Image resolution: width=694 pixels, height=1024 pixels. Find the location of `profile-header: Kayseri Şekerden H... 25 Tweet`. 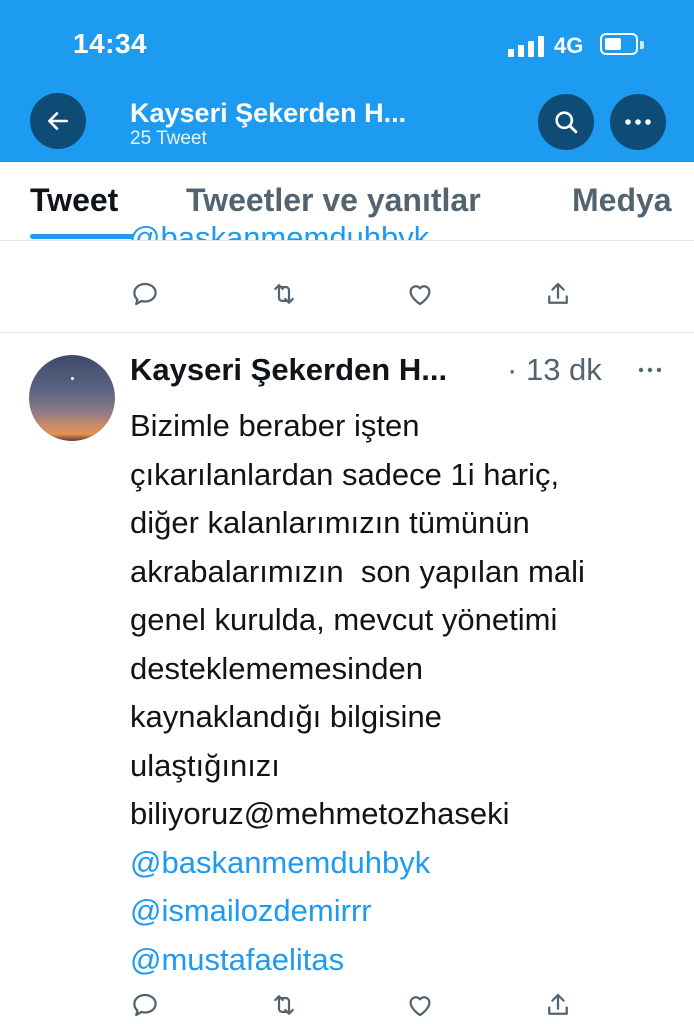

profile-header: Kayseri Şekerden H... 25 Tweet is located at coordinates (347, 121).